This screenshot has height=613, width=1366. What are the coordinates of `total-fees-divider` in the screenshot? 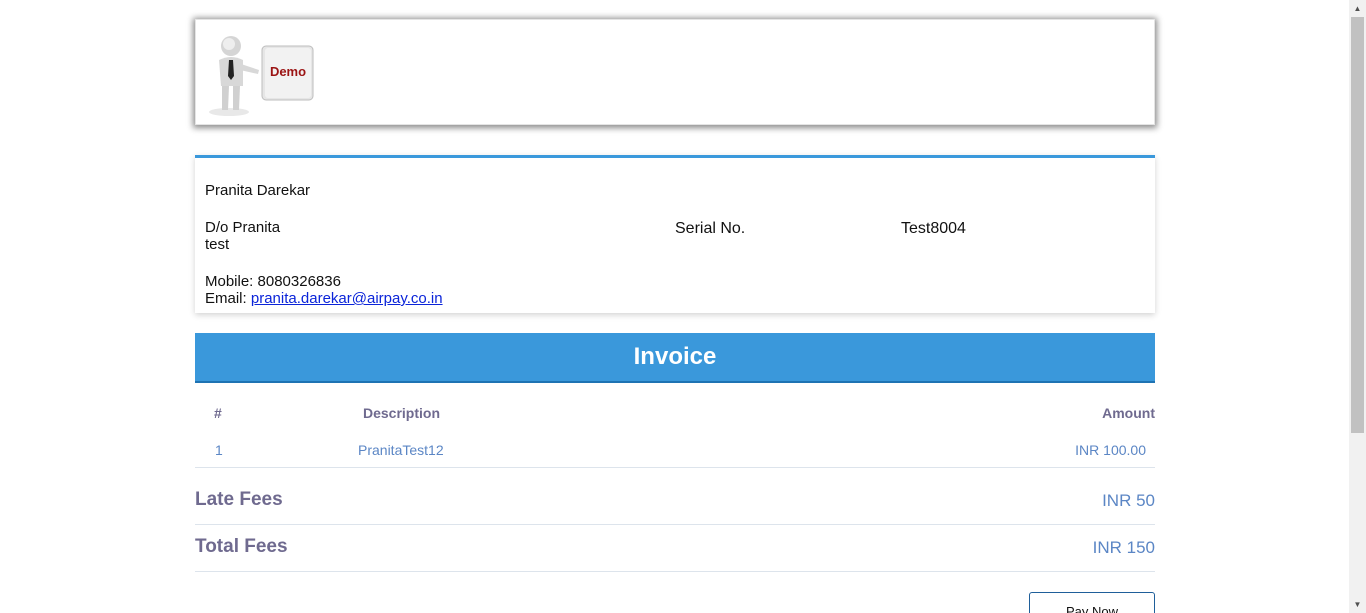 It's located at (675, 571).